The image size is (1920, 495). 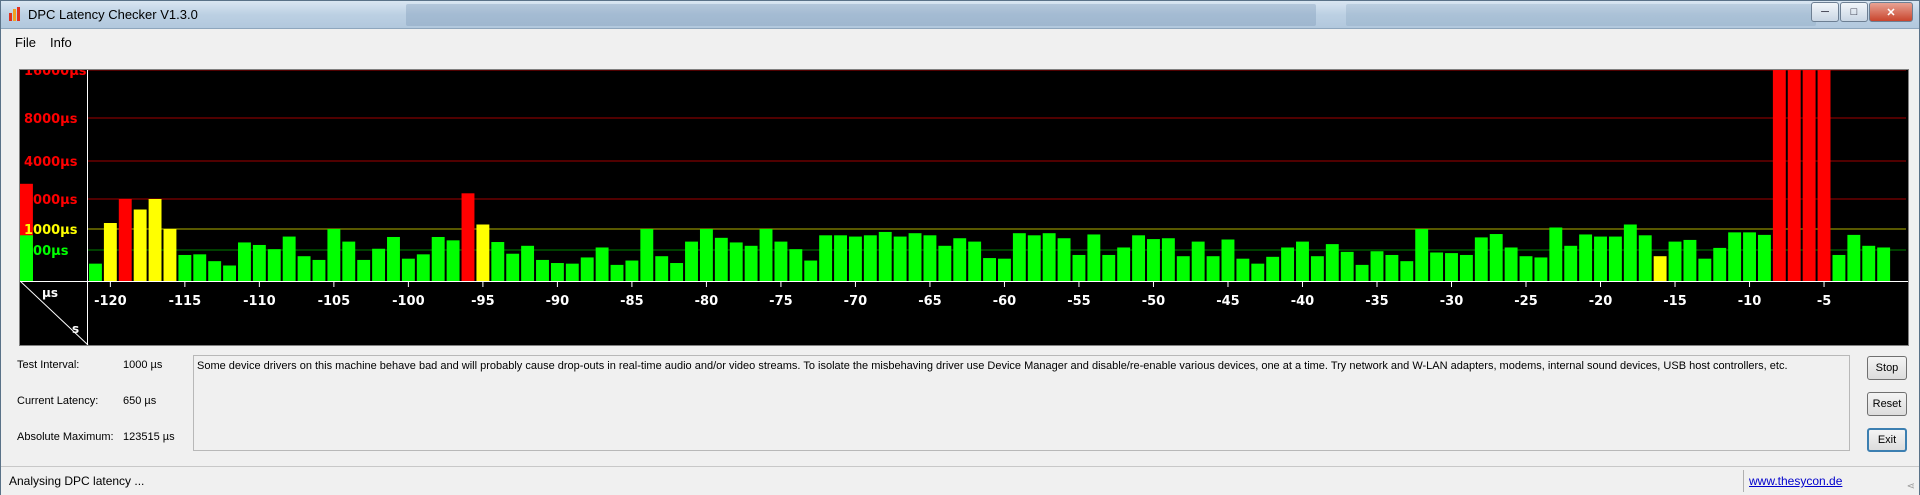 What do you see at coordinates (707, 301) in the screenshot?
I see `x-tick-label: -80` at bounding box center [707, 301].